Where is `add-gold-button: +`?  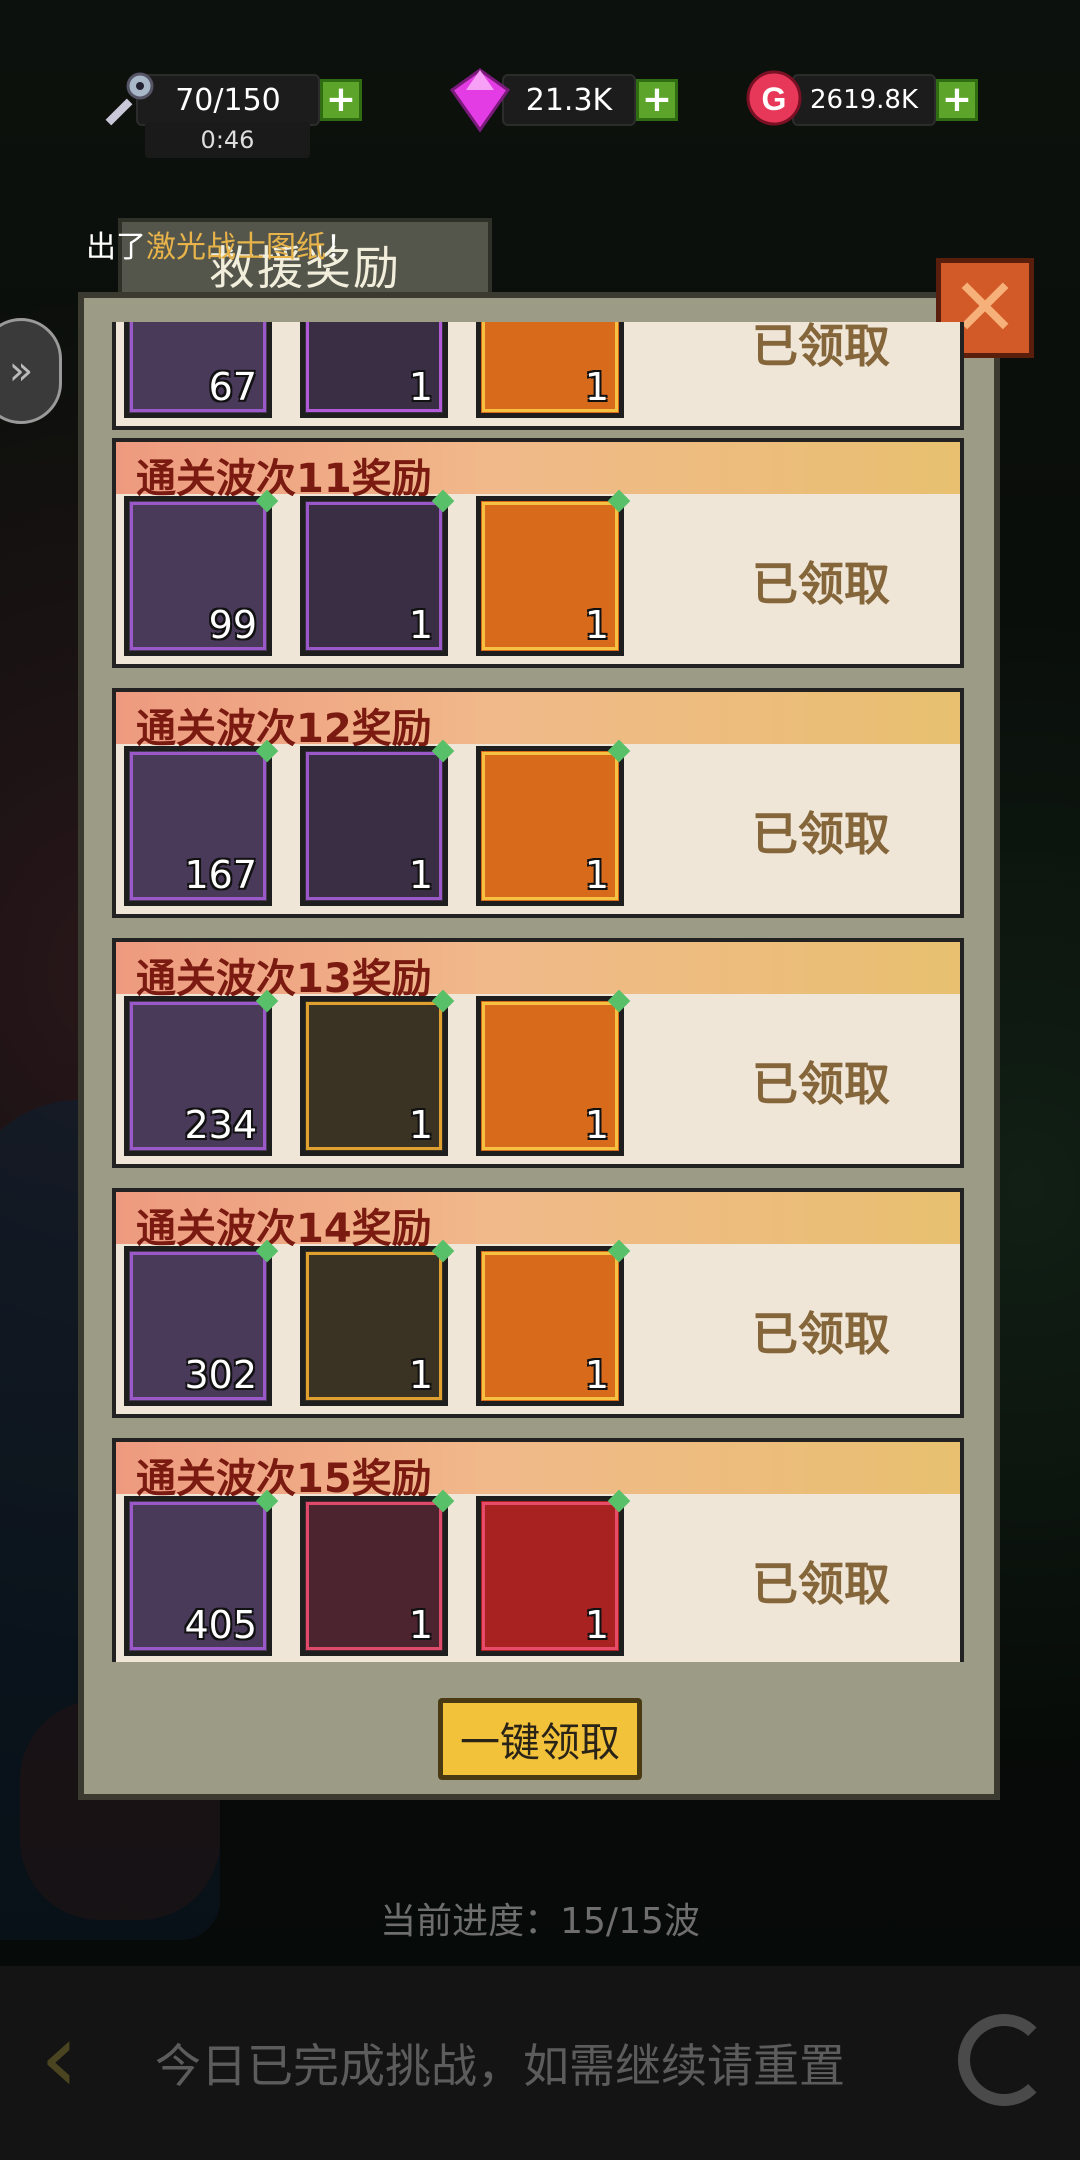 add-gold-button: + is located at coordinates (957, 100).